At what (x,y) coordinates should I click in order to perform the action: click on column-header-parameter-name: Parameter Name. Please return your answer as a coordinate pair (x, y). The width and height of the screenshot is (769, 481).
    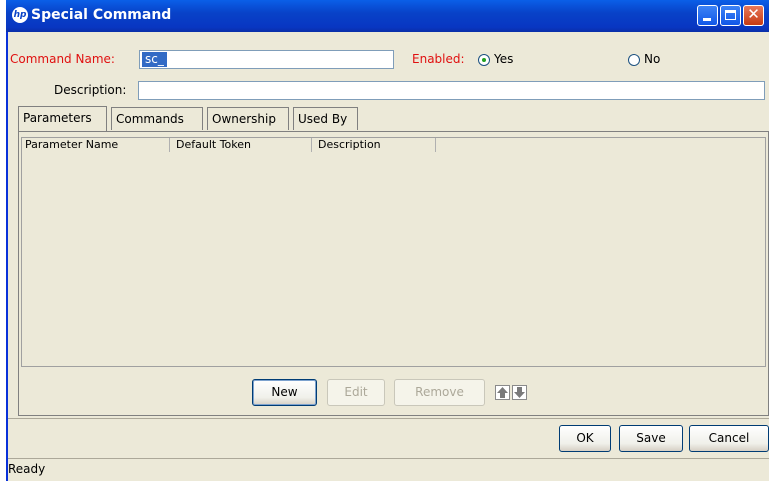
    Looking at the image, I should click on (96, 145).